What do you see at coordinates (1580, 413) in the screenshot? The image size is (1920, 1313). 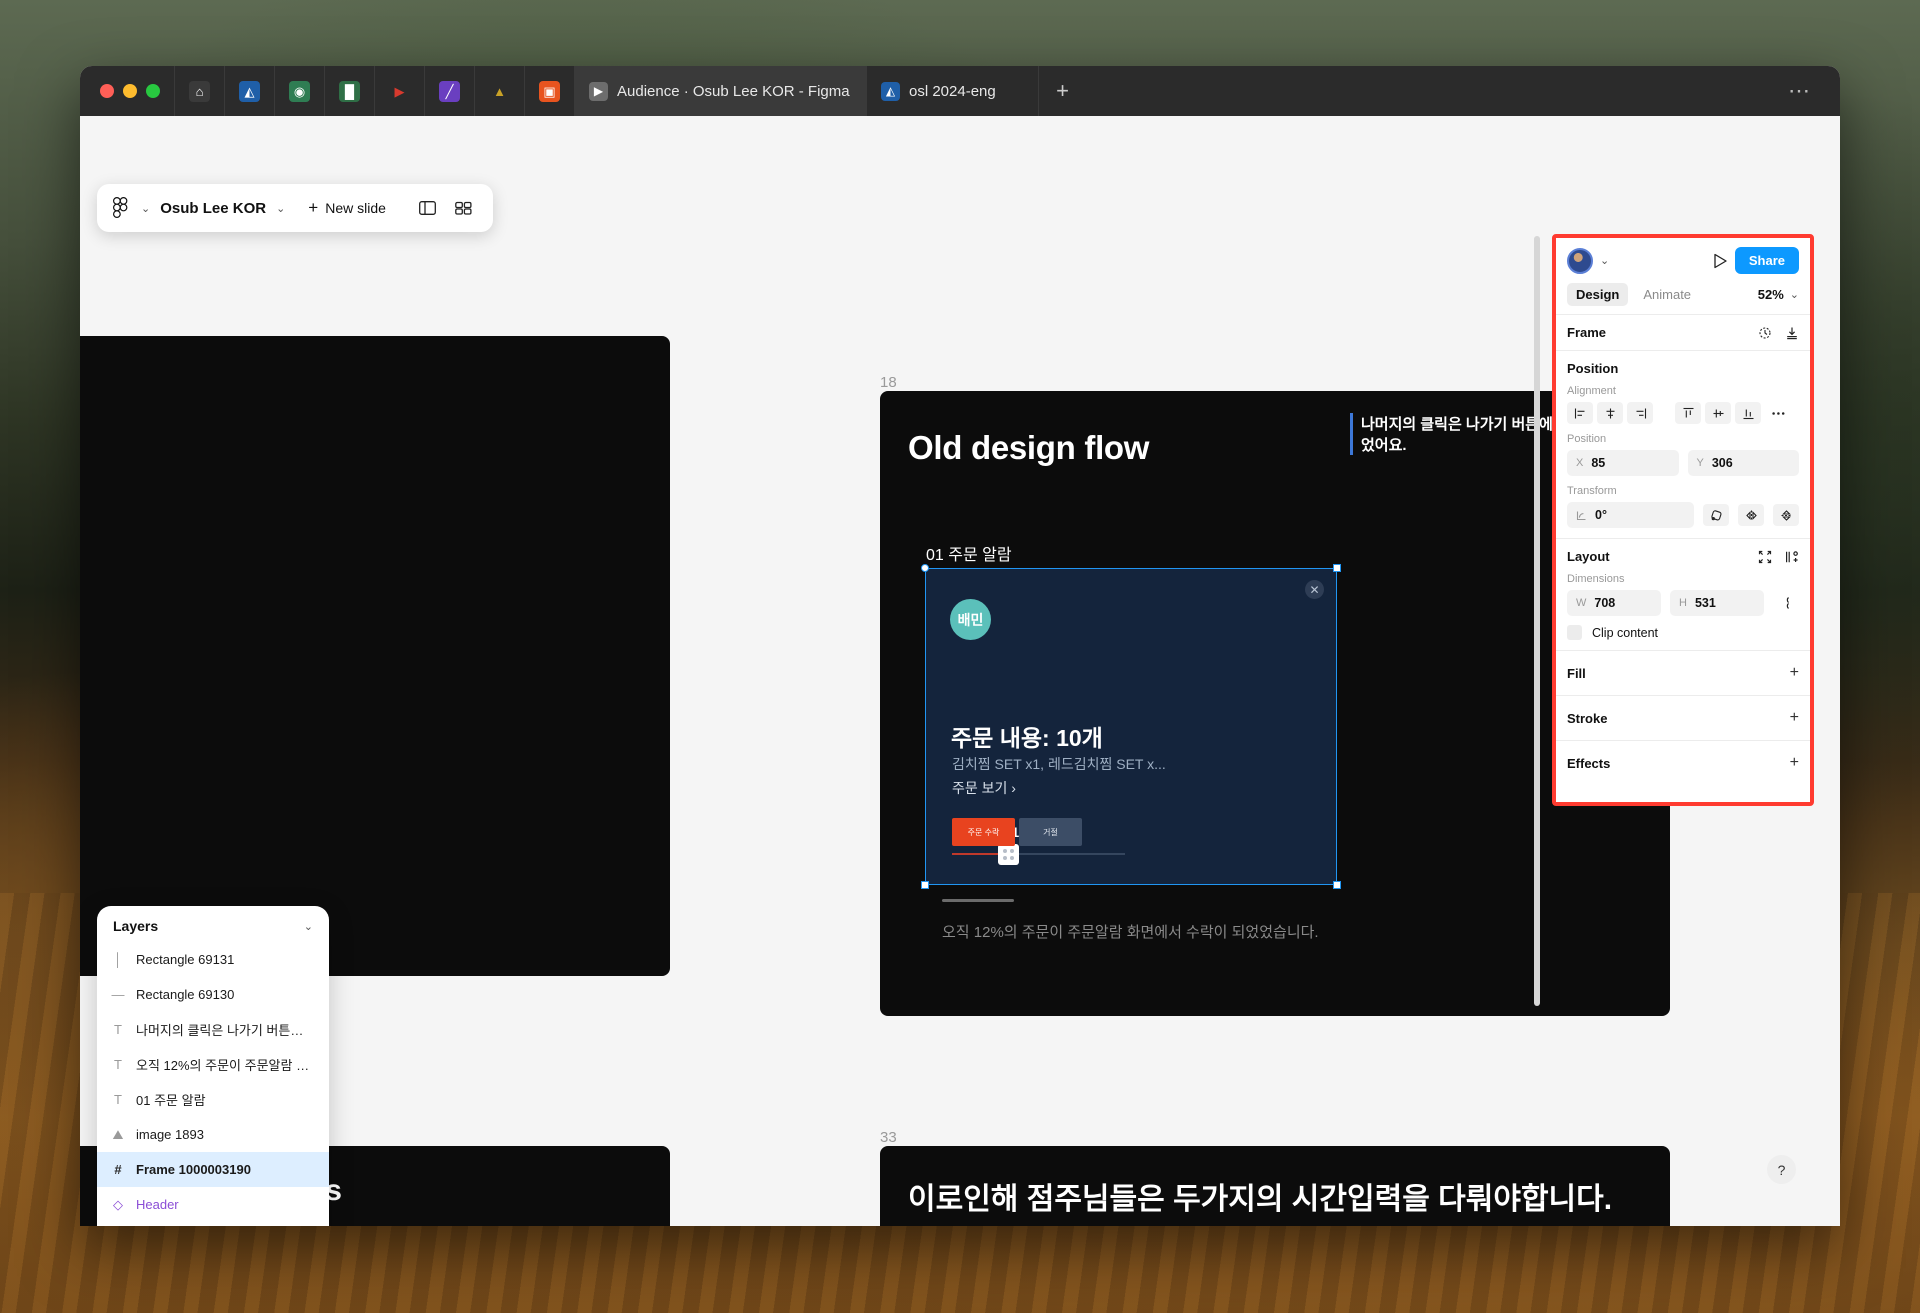 I see `align-left-icon` at bounding box center [1580, 413].